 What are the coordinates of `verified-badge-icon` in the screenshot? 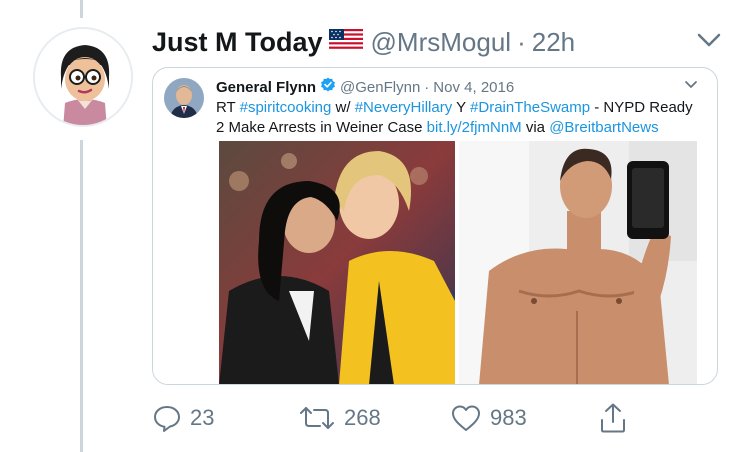 It's located at (328, 87).